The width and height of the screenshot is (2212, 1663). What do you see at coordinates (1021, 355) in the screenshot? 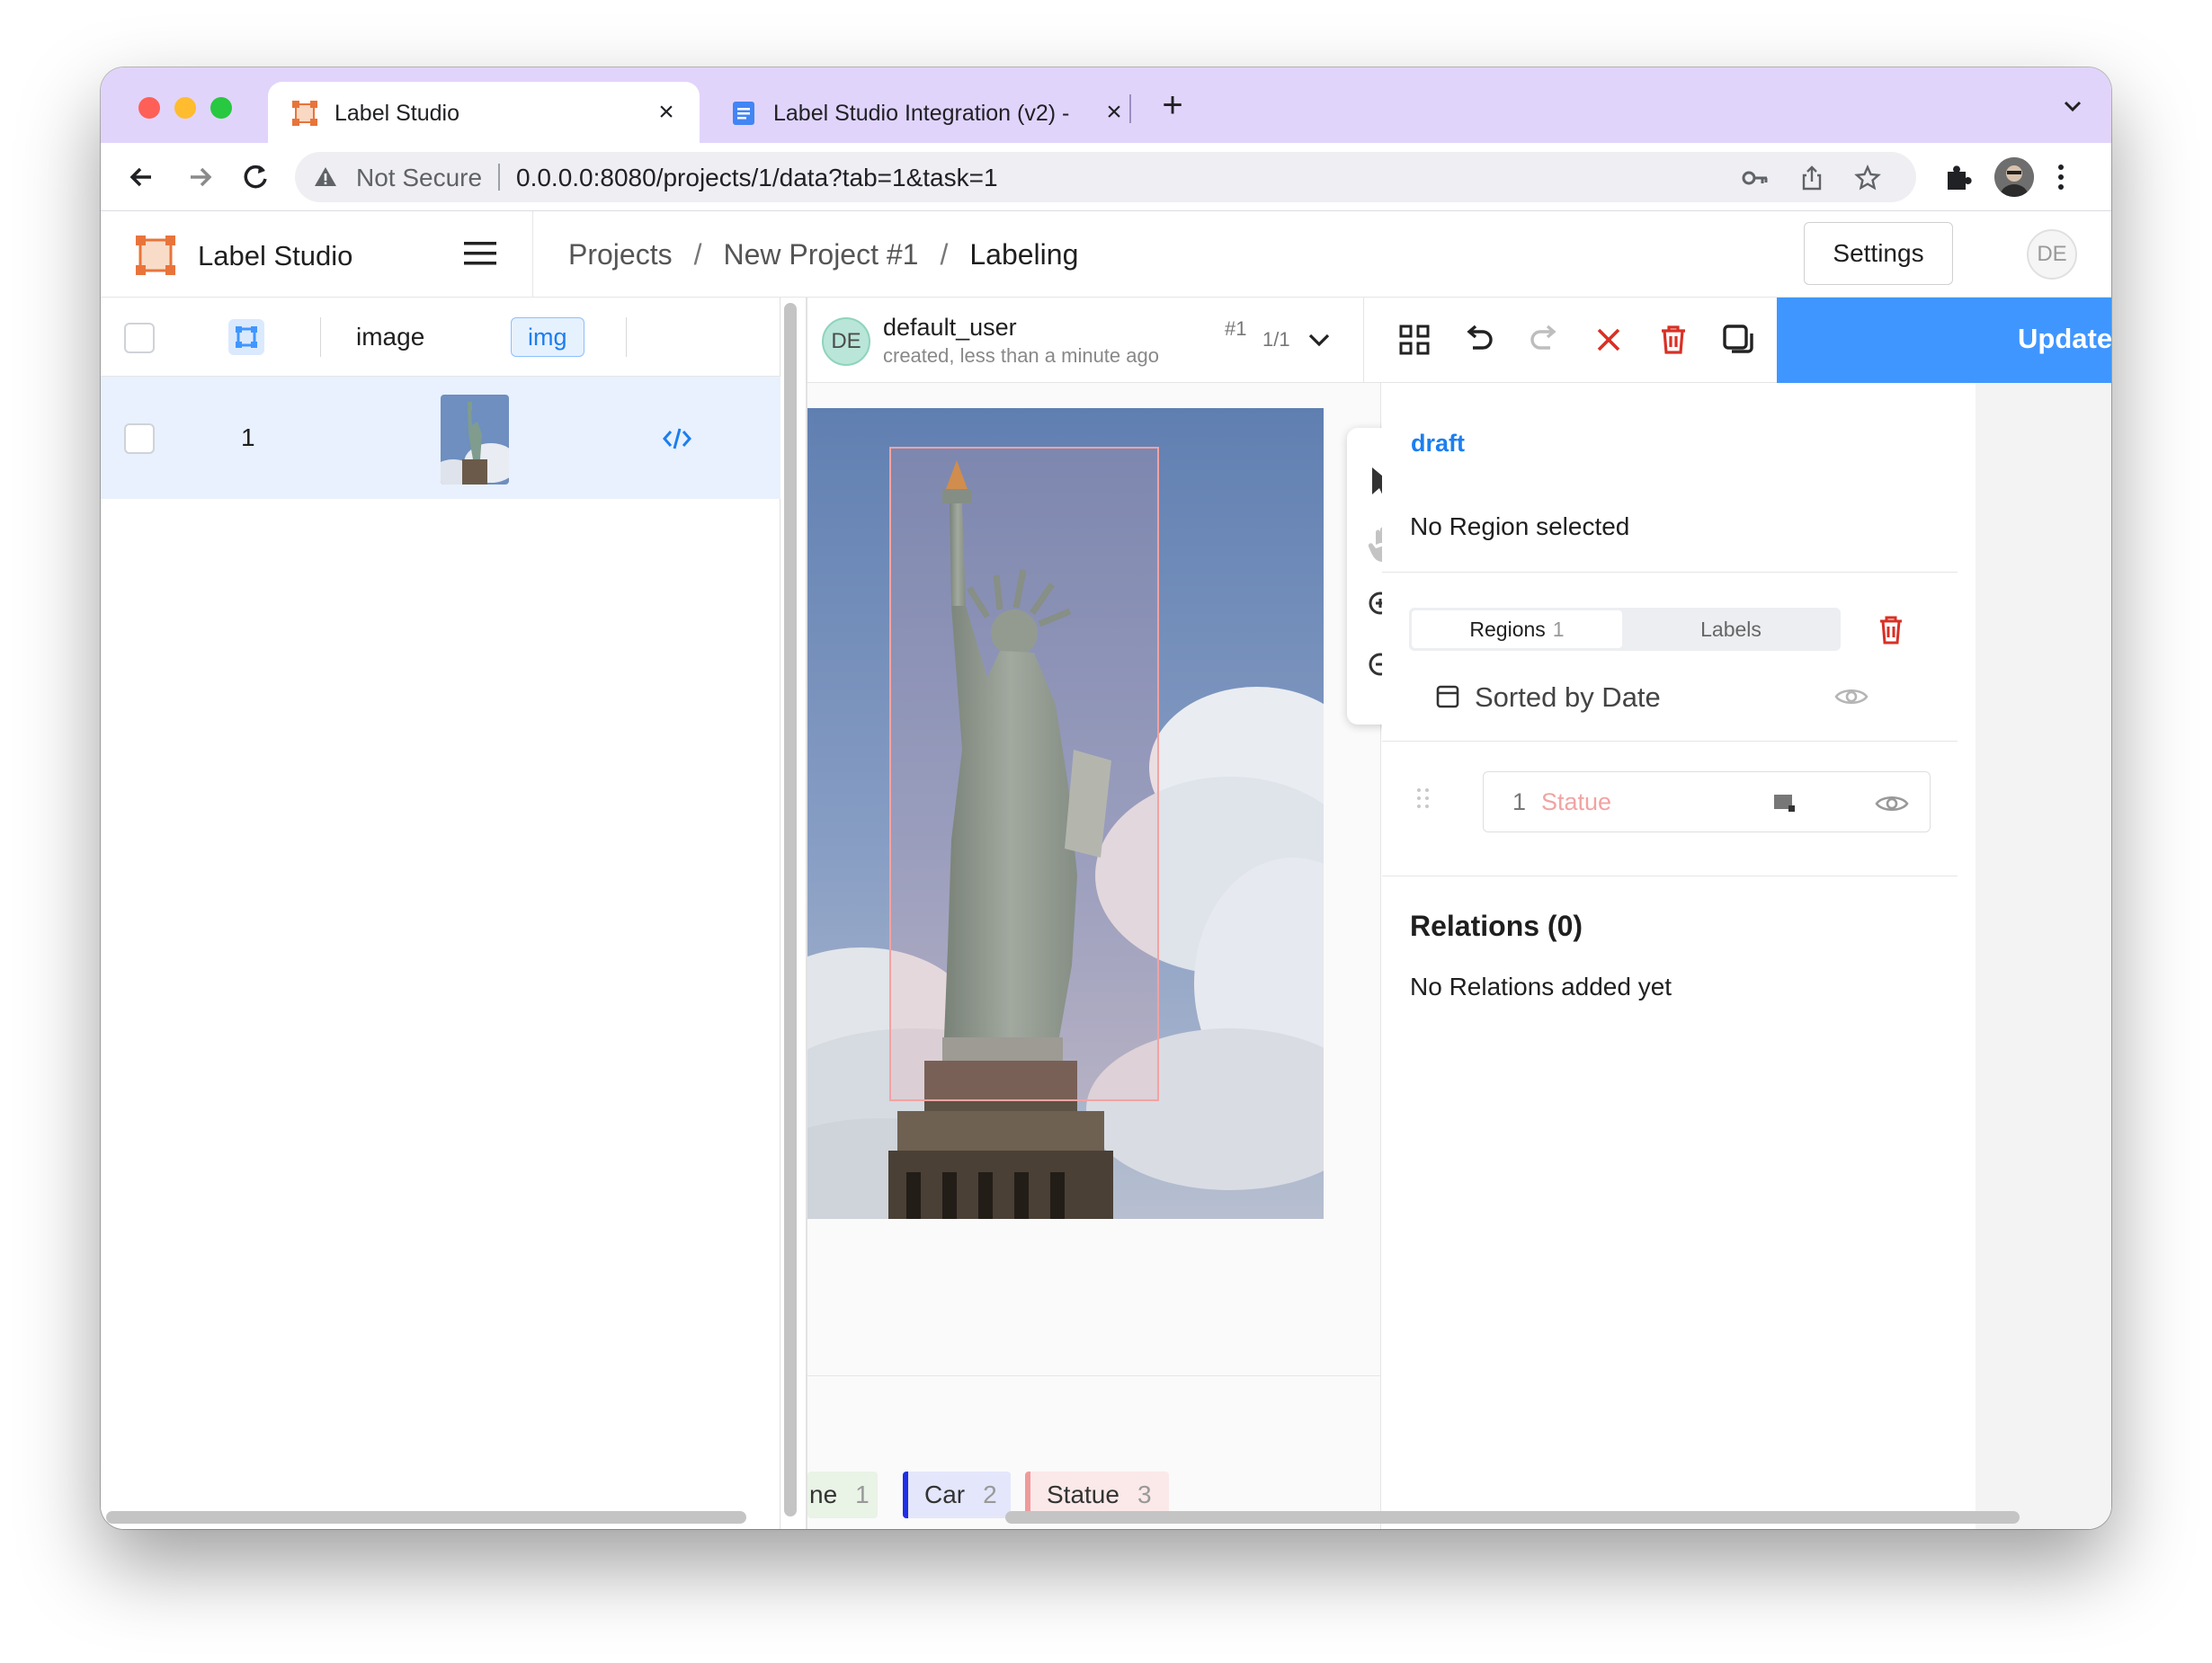
I see `annotation-created: created, less than a minute ago` at bounding box center [1021, 355].